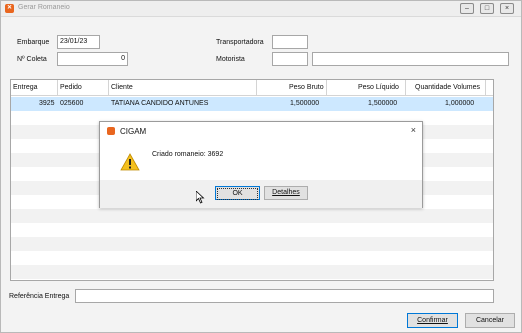  I want to click on detalhes-label: Detalhes, so click(286, 192).